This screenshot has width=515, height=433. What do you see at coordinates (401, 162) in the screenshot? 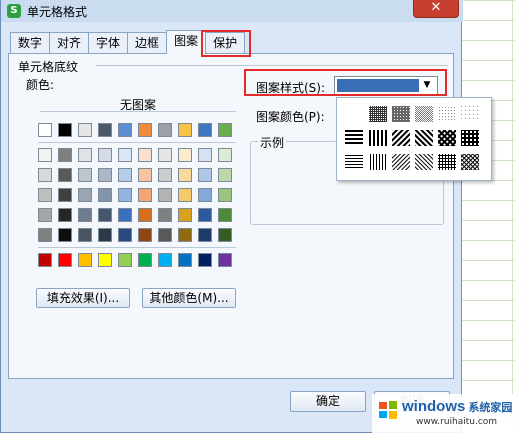
I see `pattern-option-diag-back-thin` at bounding box center [401, 162].